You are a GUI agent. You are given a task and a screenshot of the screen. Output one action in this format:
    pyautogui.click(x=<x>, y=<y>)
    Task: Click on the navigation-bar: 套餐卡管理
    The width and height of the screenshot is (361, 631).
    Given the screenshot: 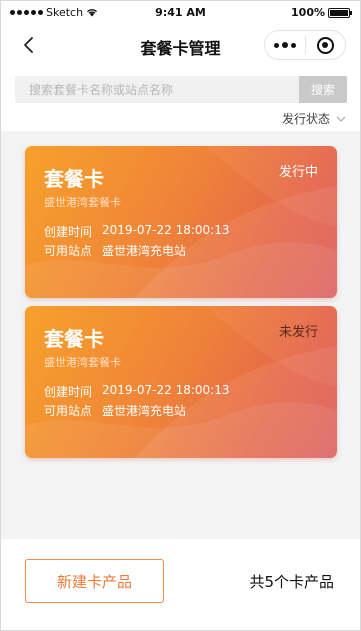 What is the action you would take?
    pyautogui.click(x=180, y=45)
    